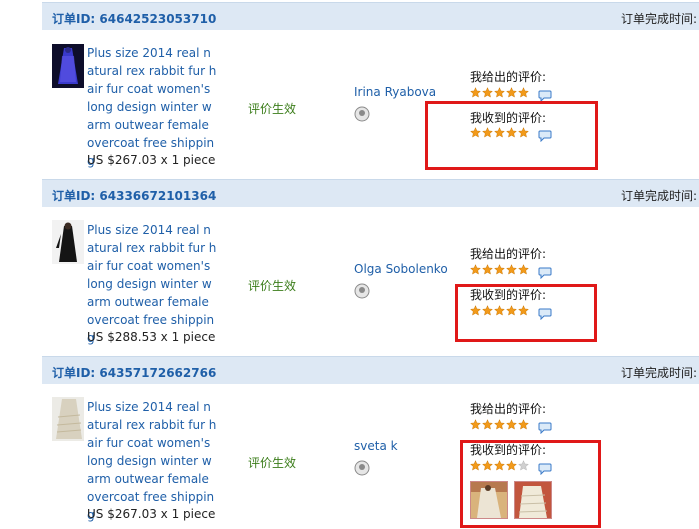  What do you see at coordinates (395, 92) in the screenshot?
I see `buyer-name-link: Irina Ryabova` at bounding box center [395, 92].